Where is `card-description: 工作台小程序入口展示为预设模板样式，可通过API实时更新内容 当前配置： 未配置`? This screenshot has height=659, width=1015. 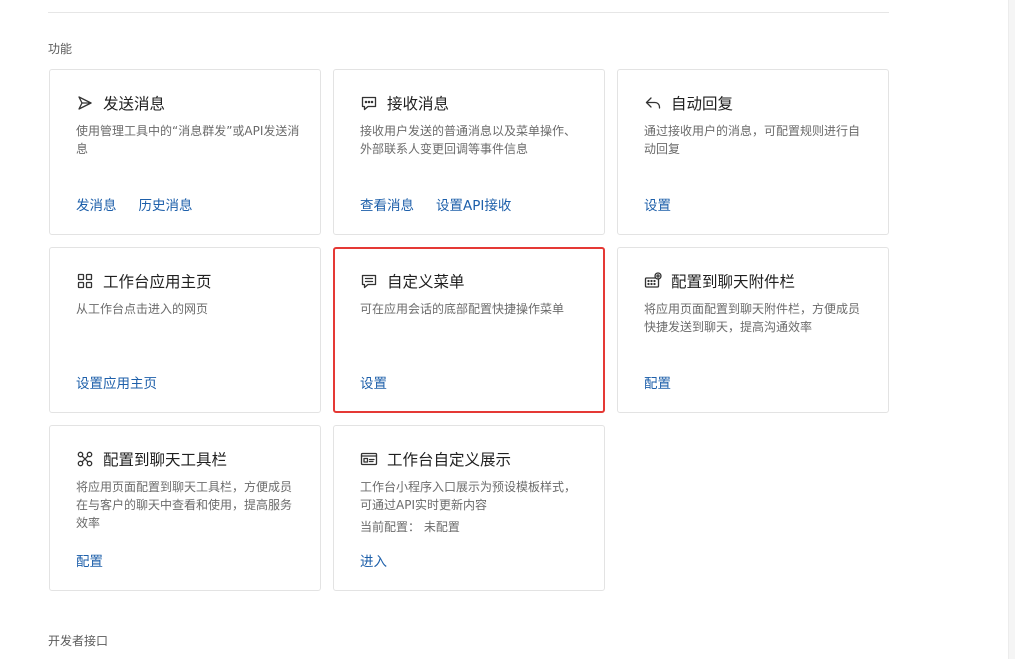 card-description: 工作台小程序入口展示为预设模板样式，可通过API实时更新内容 当前配置： 未配置 is located at coordinates (472, 507).